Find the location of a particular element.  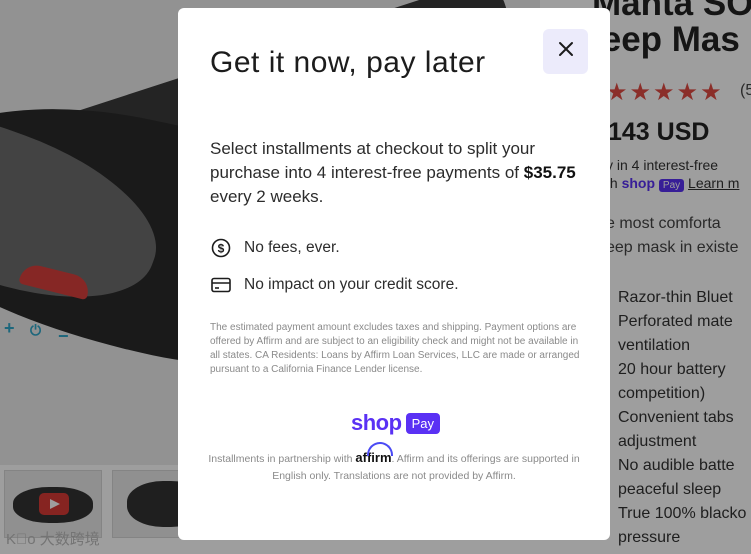

affirm-logo: affirm is located at coordinates (374, 453).